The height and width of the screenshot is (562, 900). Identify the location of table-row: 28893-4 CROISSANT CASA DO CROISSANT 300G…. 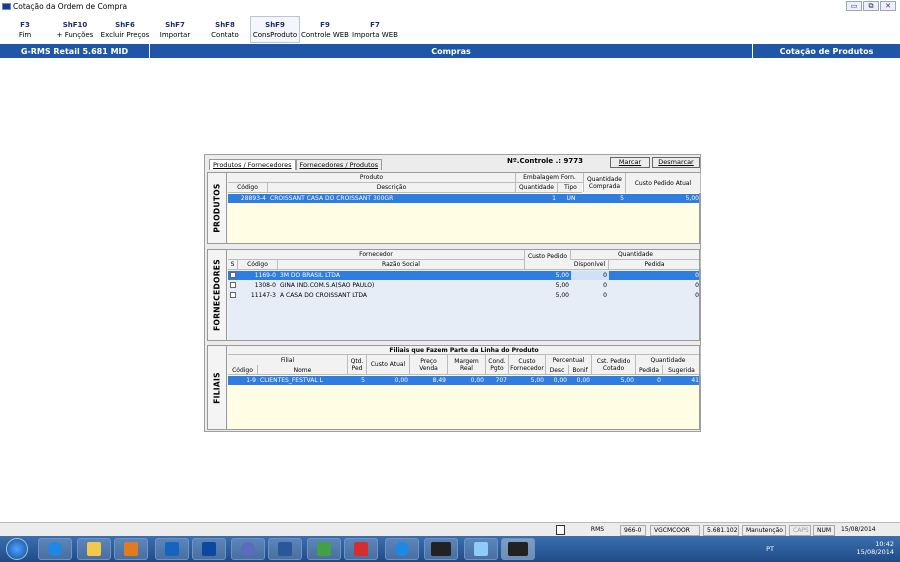
(463, 198).